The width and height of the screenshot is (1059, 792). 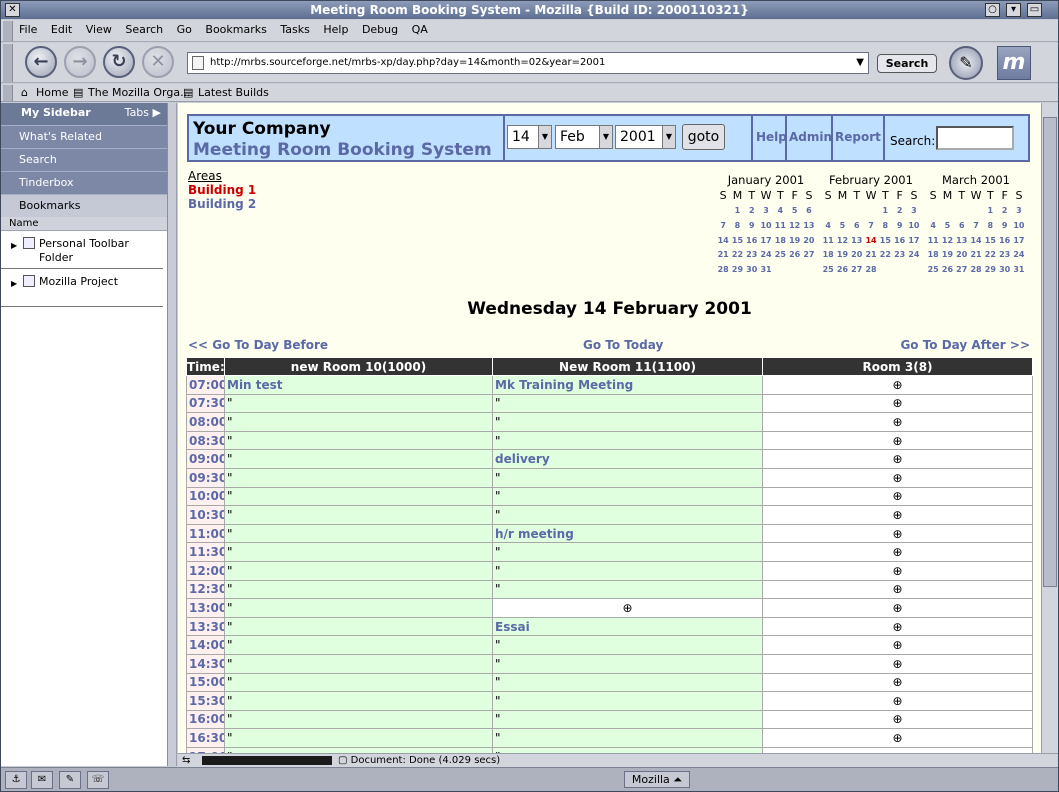 What do you see at coordinates (828, 270) in the screenshot?
I see `calendar-day-link: 25` at bounding box center [828, 270].